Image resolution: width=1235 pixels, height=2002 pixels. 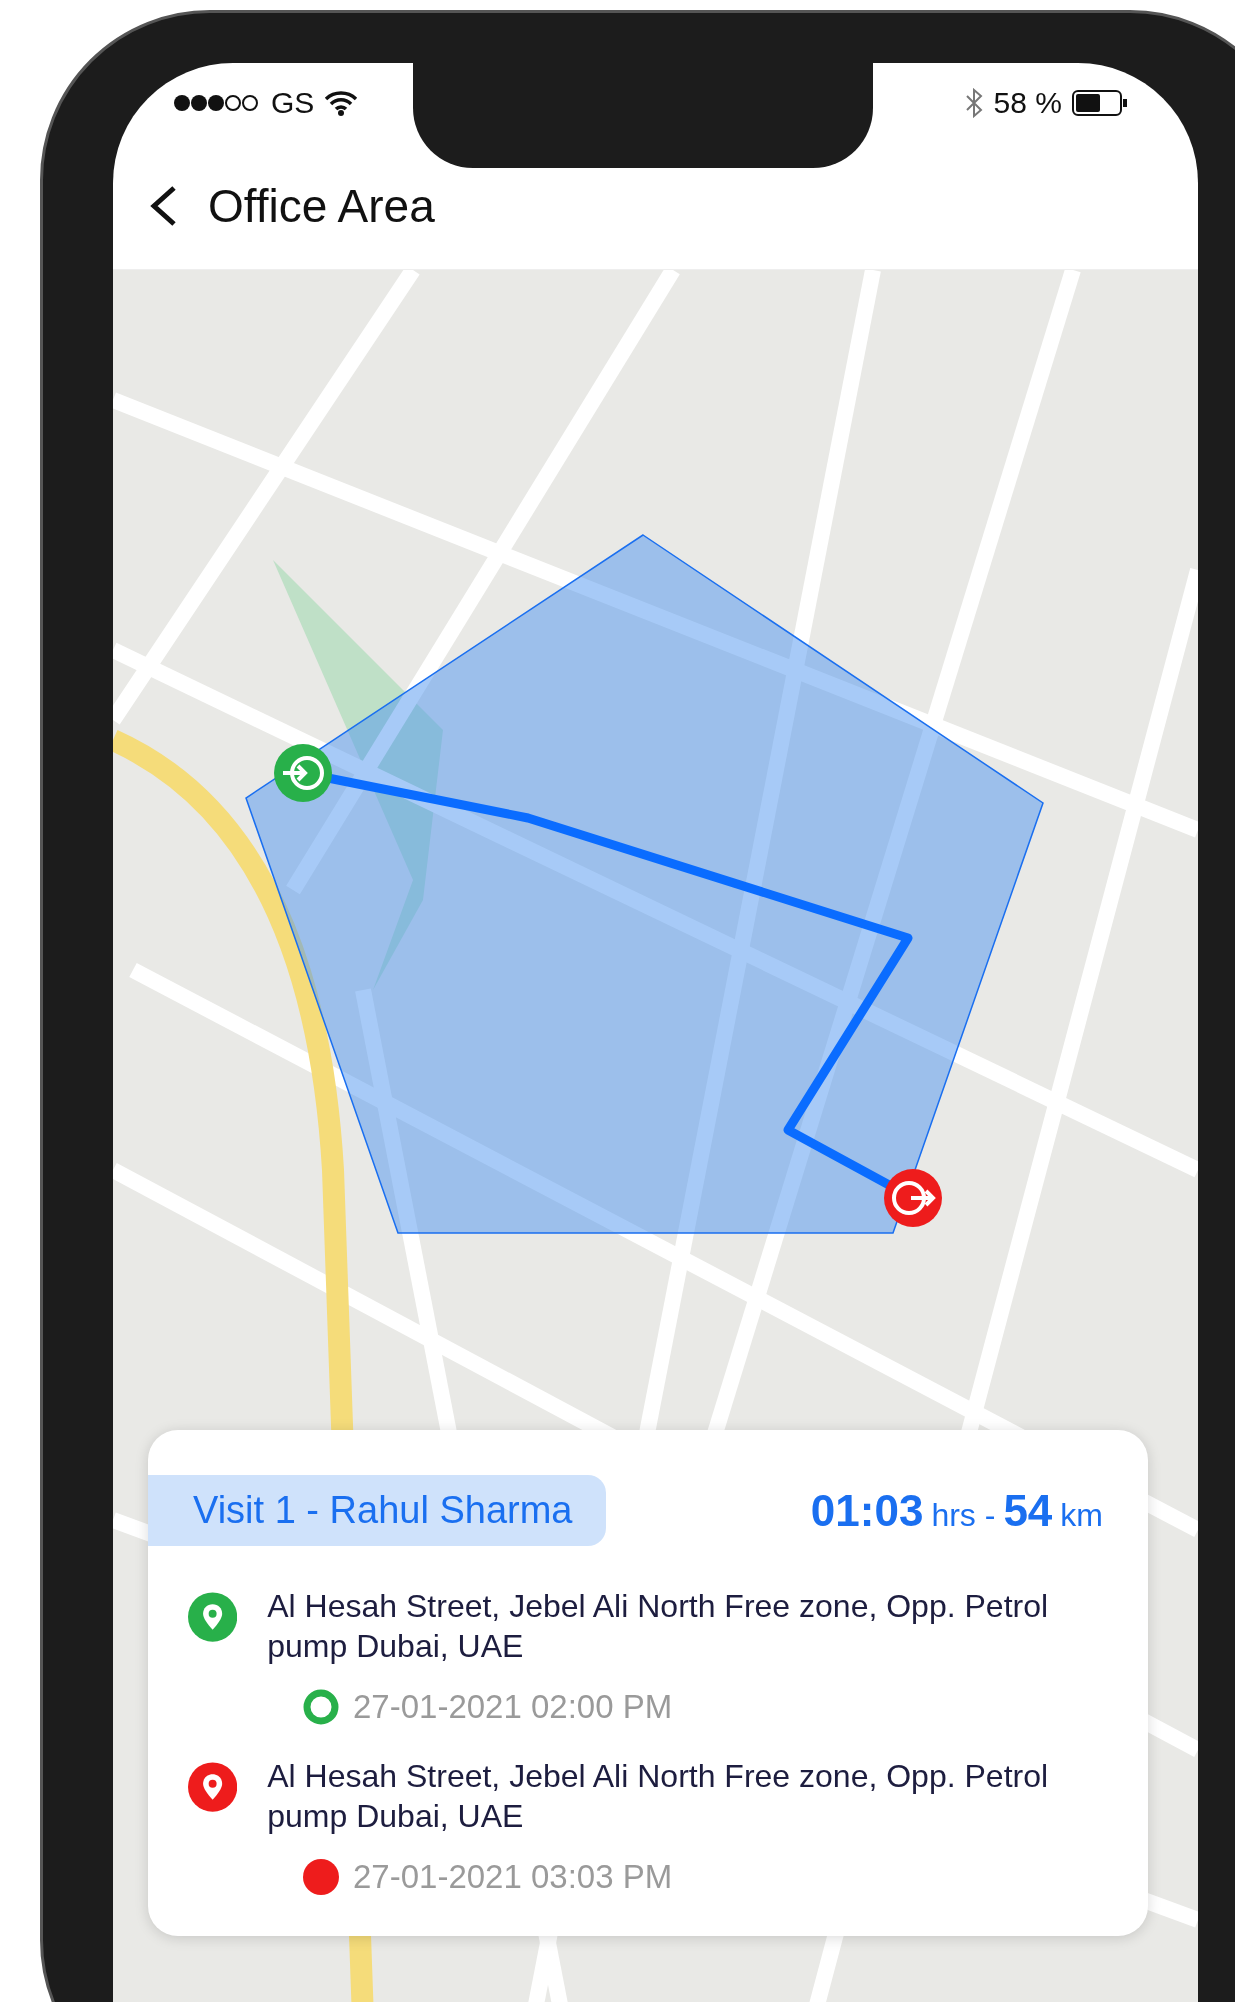 I want to click on exit-marker-icon, so click(x=913, y=1198).